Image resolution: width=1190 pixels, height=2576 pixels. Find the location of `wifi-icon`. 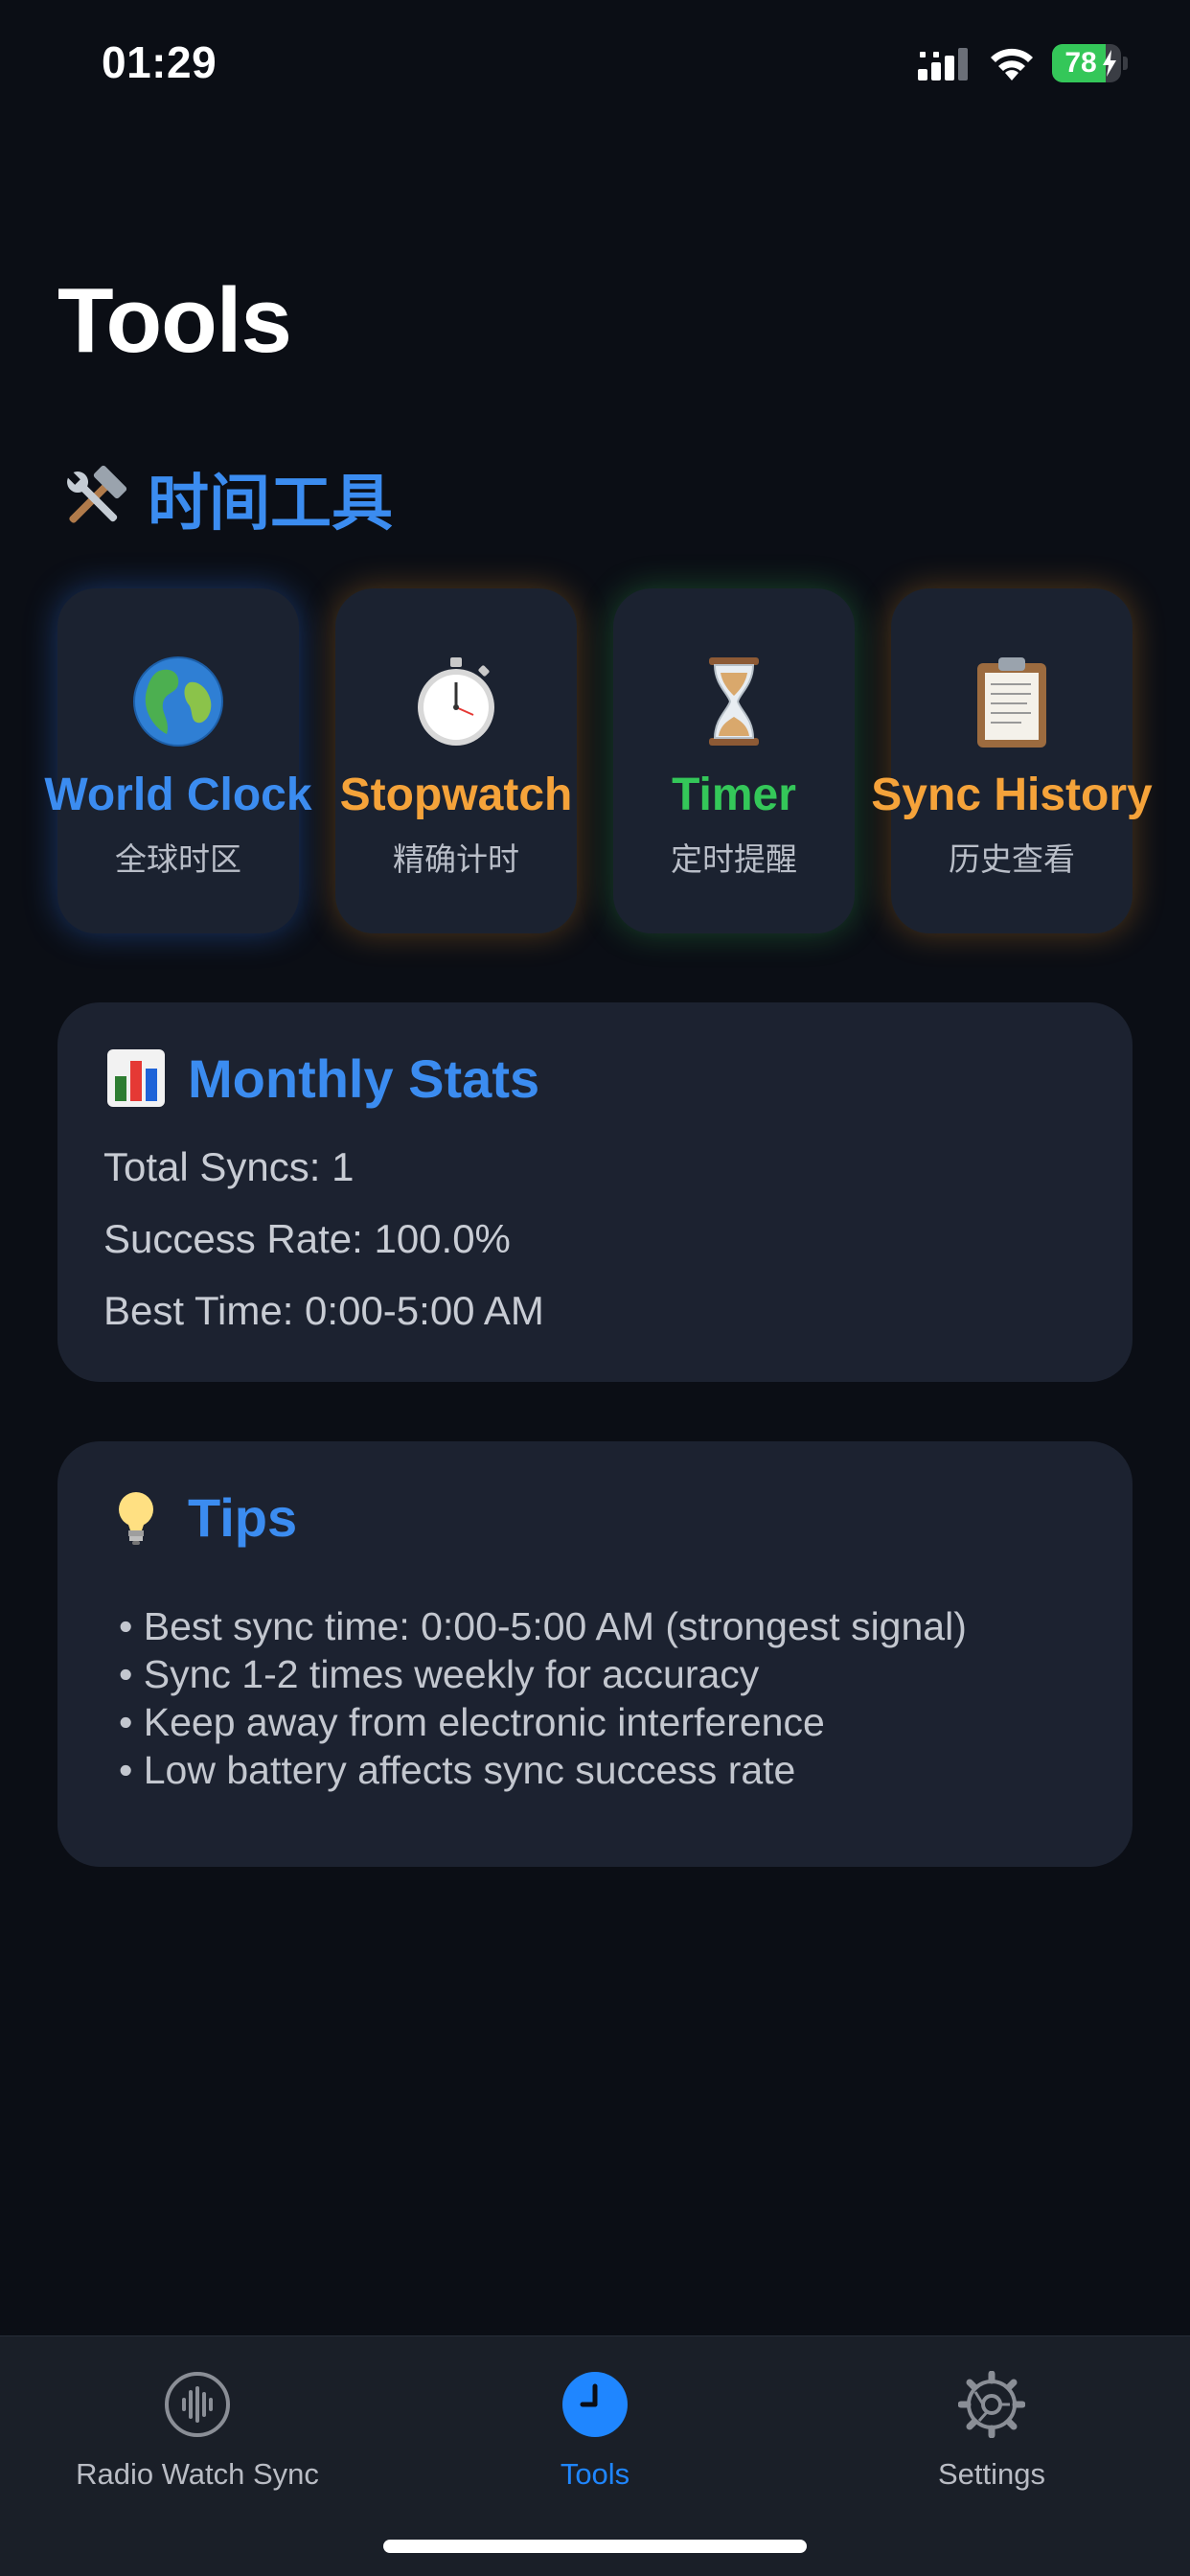

wifi-icon is located at coordinates (1012, 64).